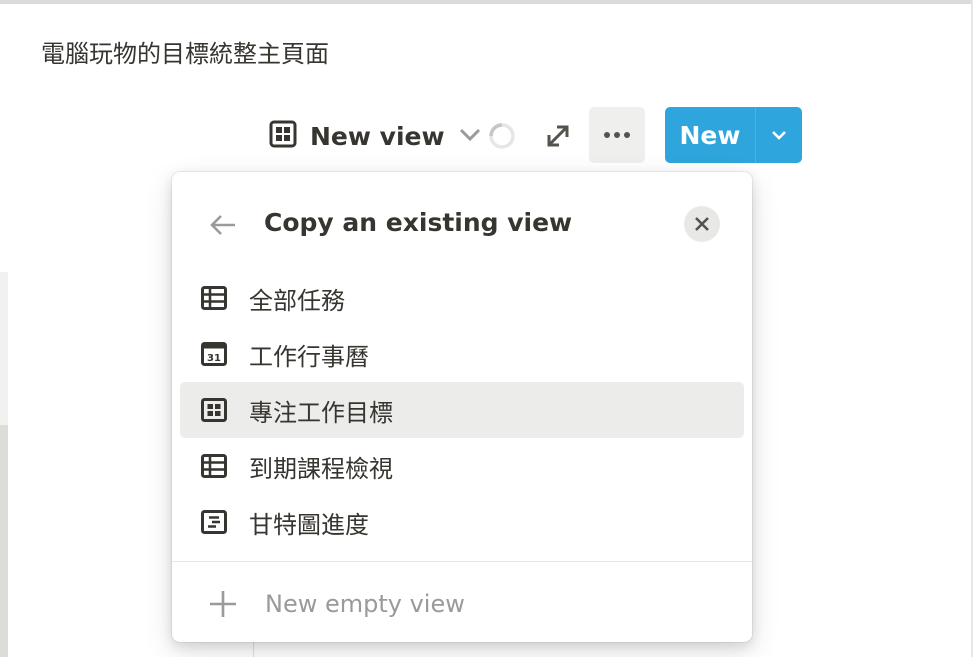  I want to click on more-dots-icon, so click(617, 135).